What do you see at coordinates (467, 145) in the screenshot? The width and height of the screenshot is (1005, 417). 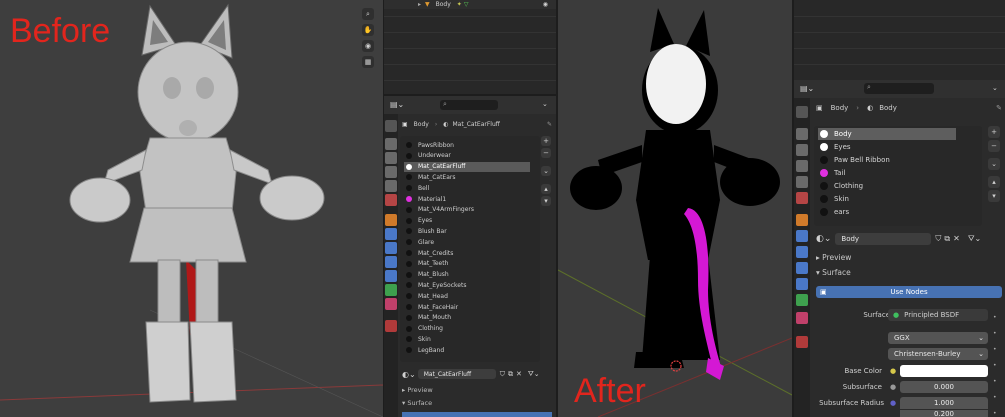 I see `material-slot: PawsRibbon` at bounding box center [467, 145].